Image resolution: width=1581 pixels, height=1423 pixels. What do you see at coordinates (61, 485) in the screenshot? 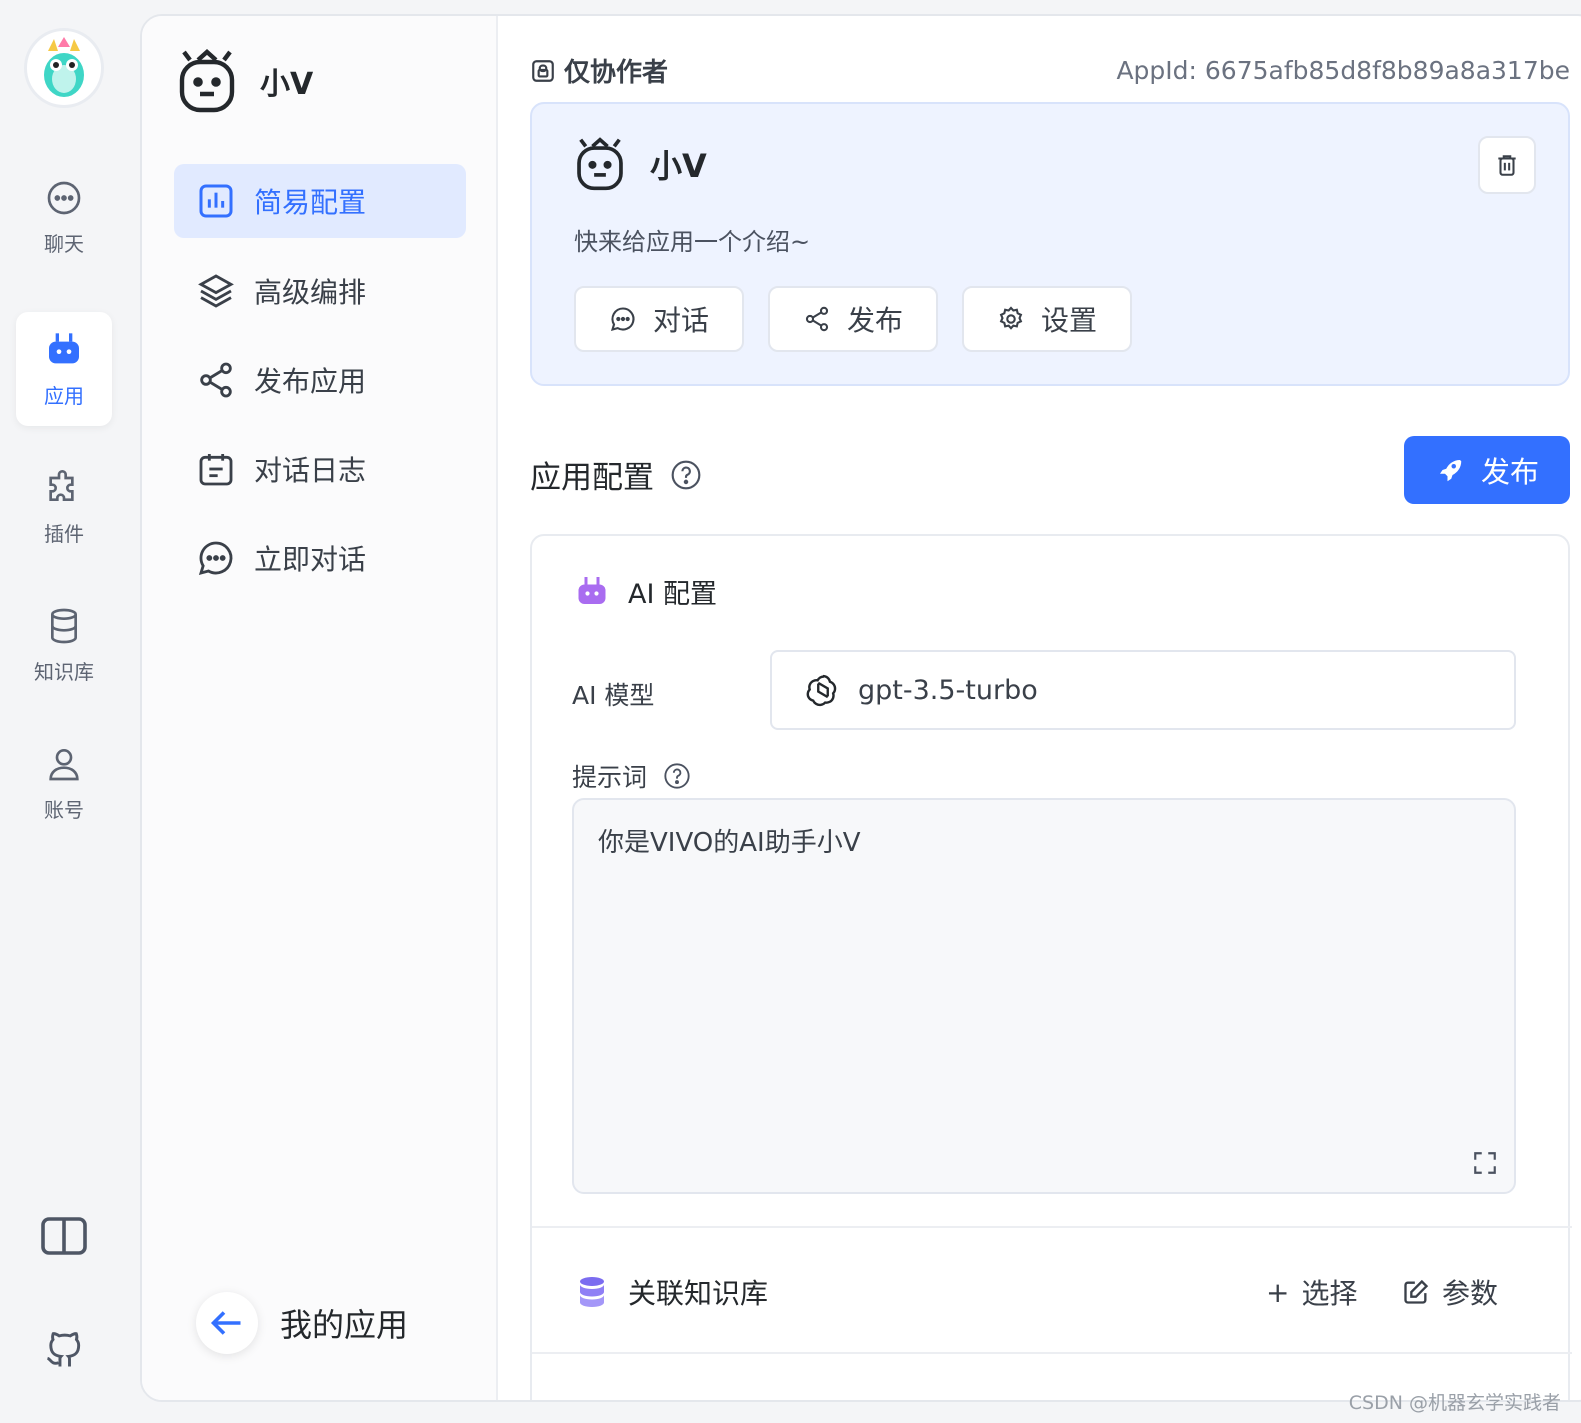
I see `puzzle-icon` at bounding box center [61, 485].